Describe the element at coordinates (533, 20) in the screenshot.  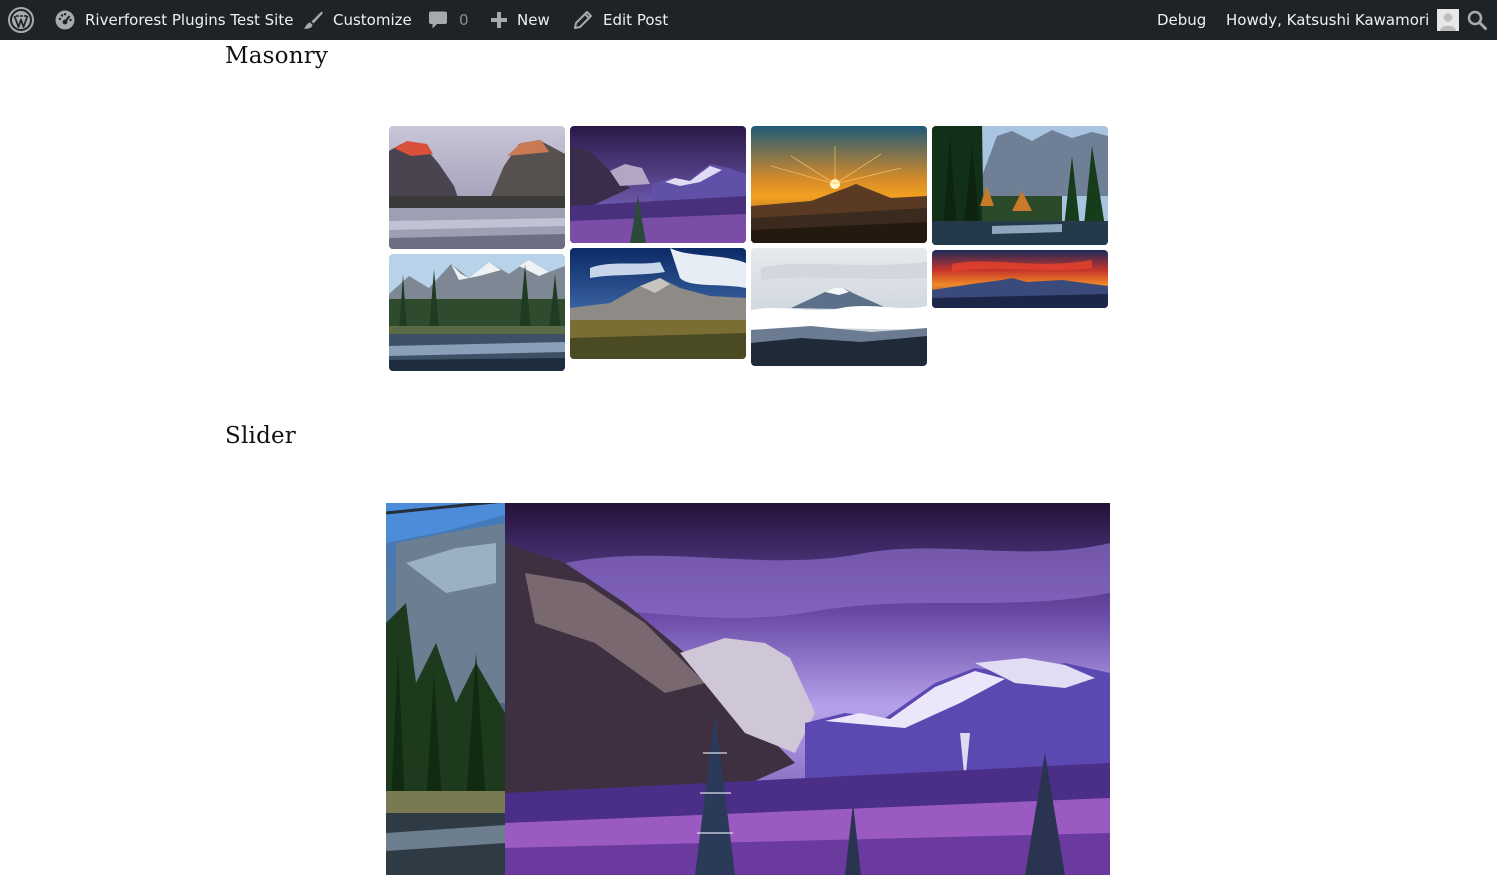
I see `new-label: New` at that location.